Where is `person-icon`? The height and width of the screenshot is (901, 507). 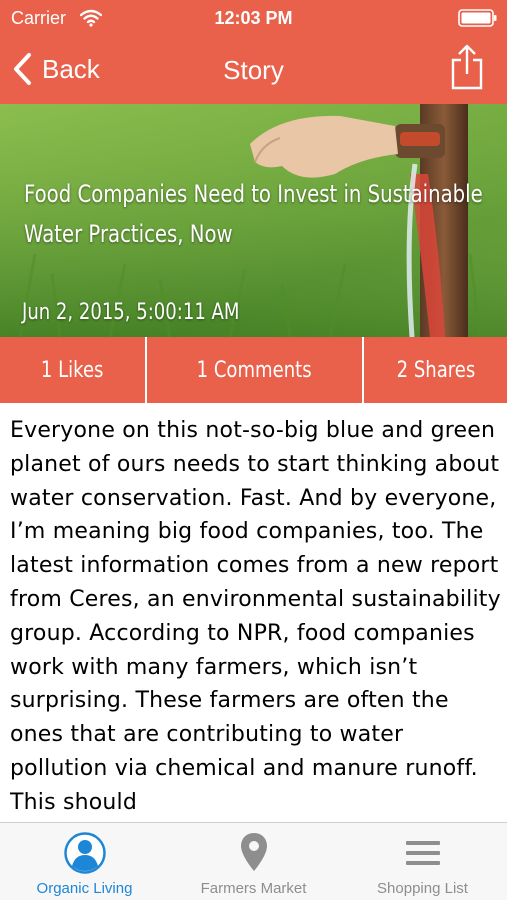 person-icon is located at coordinates (84, 853).